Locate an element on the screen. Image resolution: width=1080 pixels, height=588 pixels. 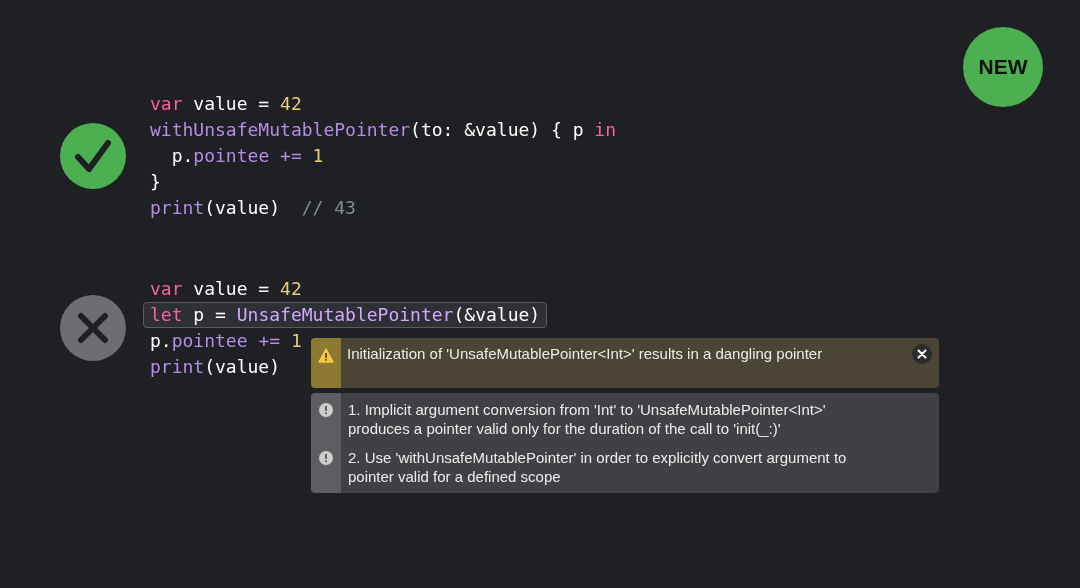
code-line: print(value) is located at coordinates (215, 367).